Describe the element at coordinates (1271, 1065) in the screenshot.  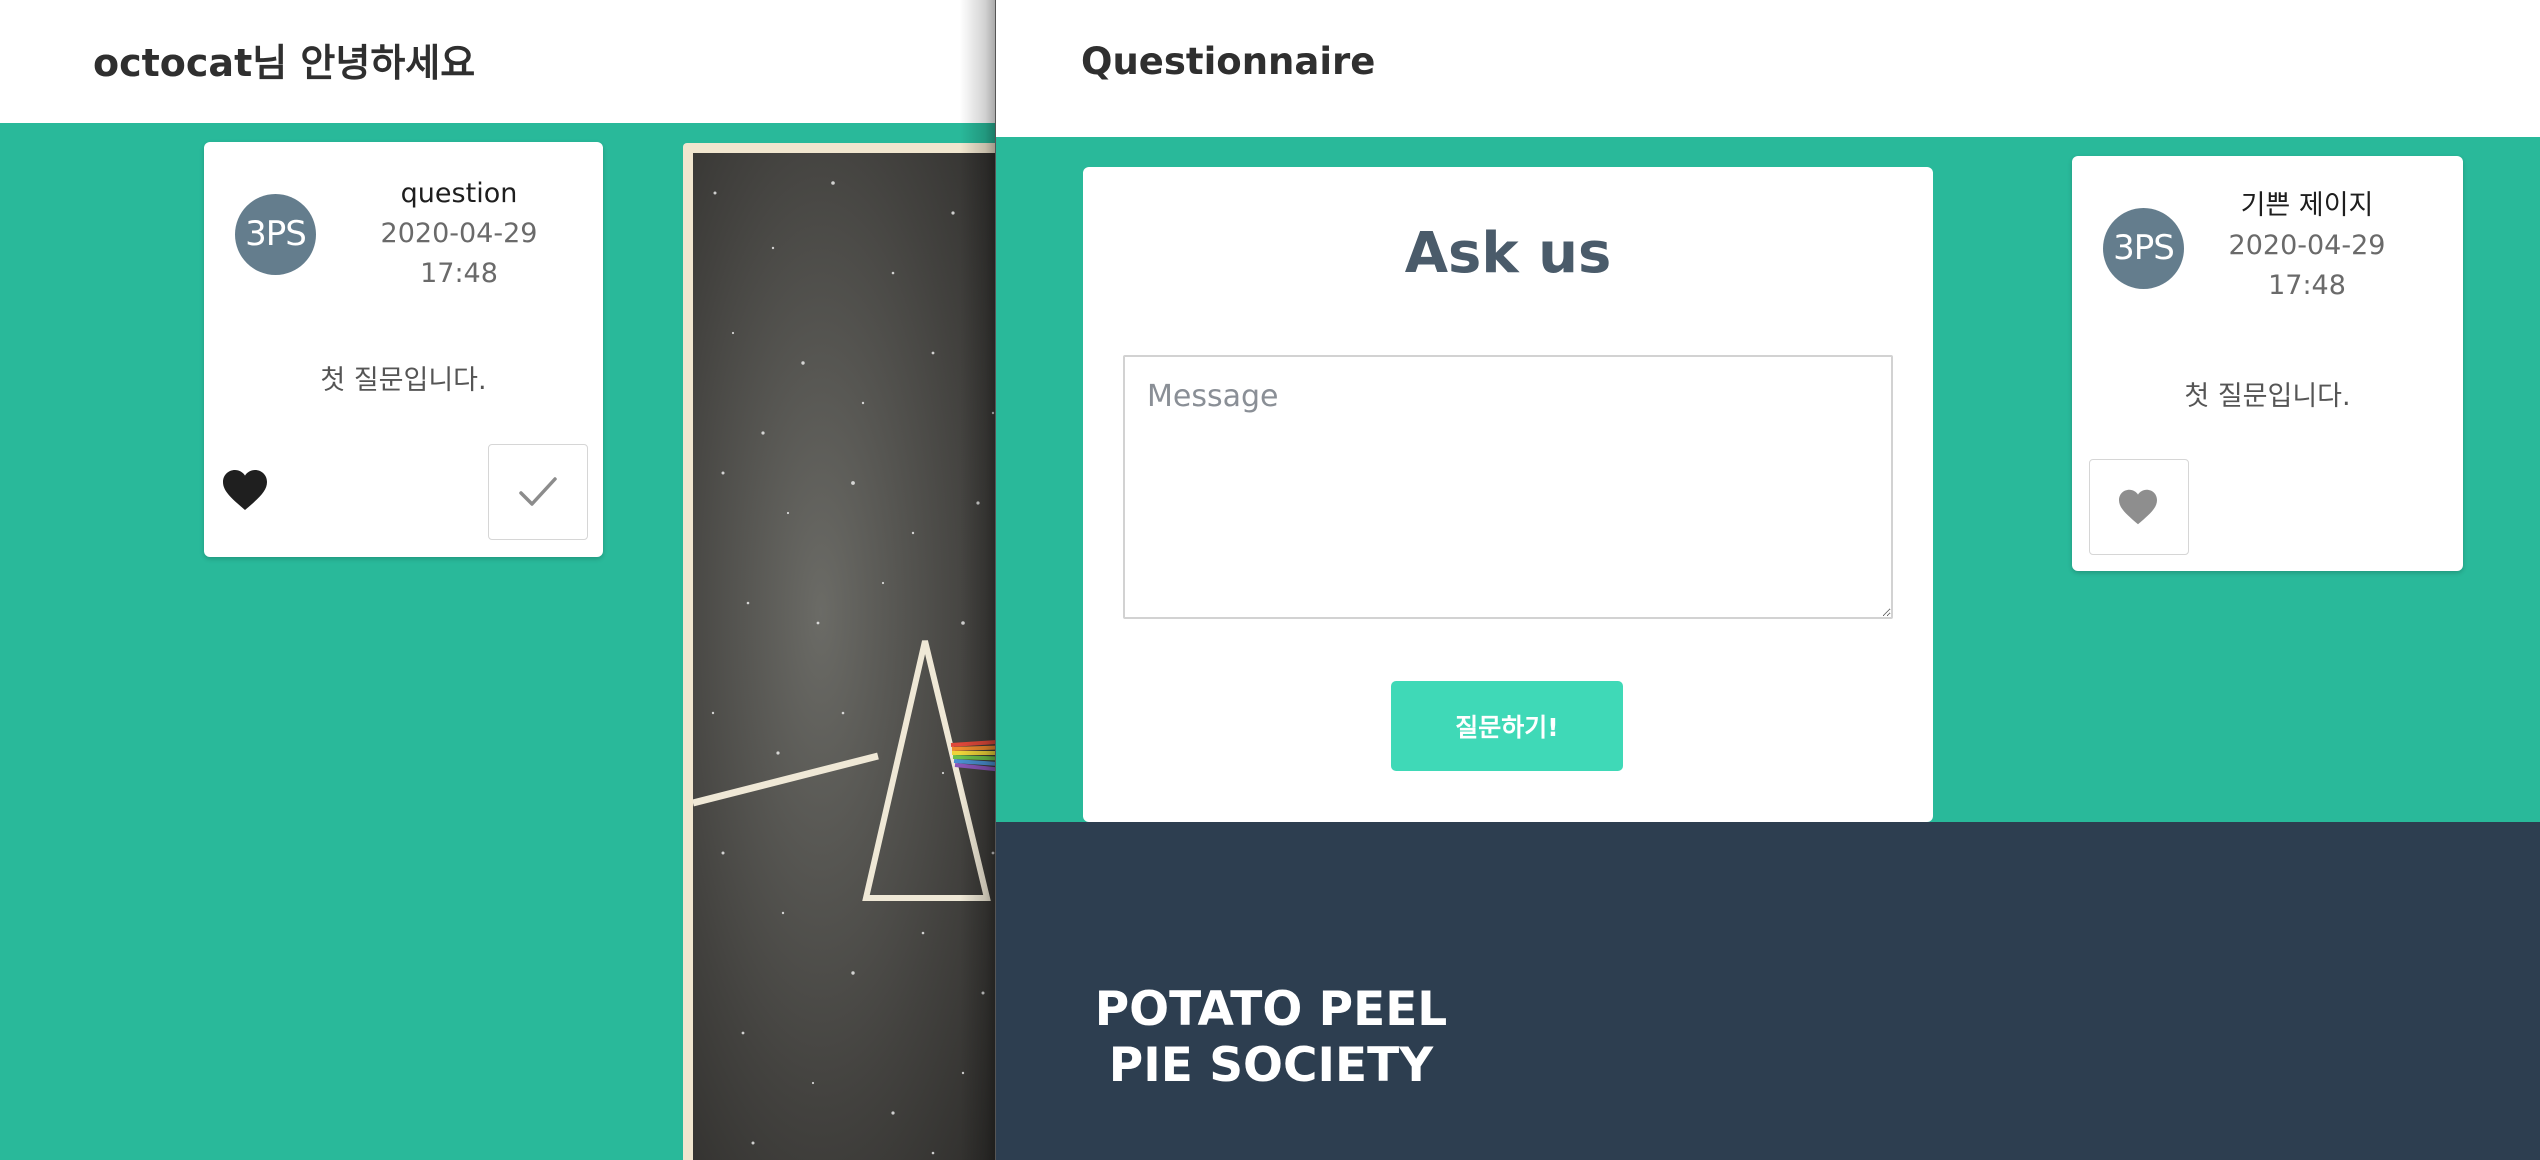
I see `brand-line-2: PIE SOCIETY` at that location.